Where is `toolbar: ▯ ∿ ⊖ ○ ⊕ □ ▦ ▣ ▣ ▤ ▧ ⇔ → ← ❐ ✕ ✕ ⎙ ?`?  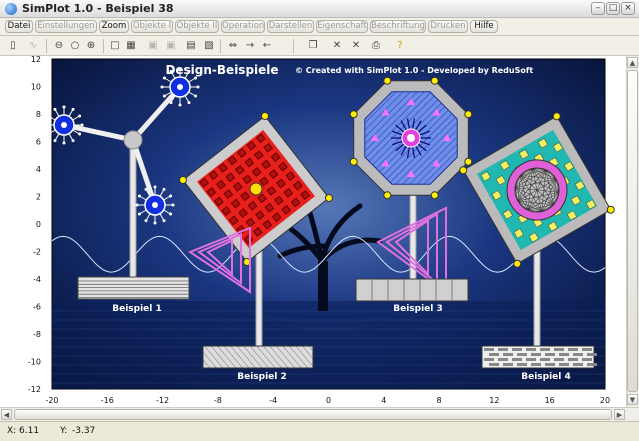
toolbar: ▯ ∿ ⊖ ○ ⊕ □ ▦ ▣ ▣ ▤ ▧ ⇔ → ← ❐ ✕ ✕ ⎙ ? is located at coordinates (319, 46).